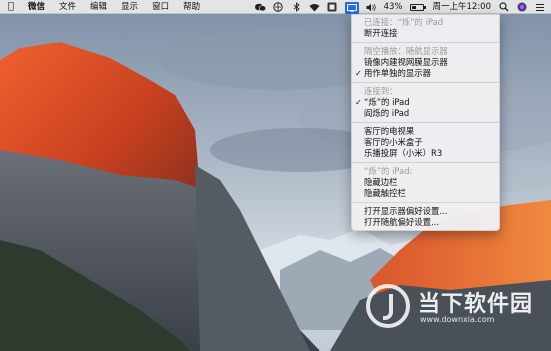 Image resolution: width=551 pixels, height=351 pixels. I want to click on tv-item-2: 客厅的小米盒子, so click(425, 142).